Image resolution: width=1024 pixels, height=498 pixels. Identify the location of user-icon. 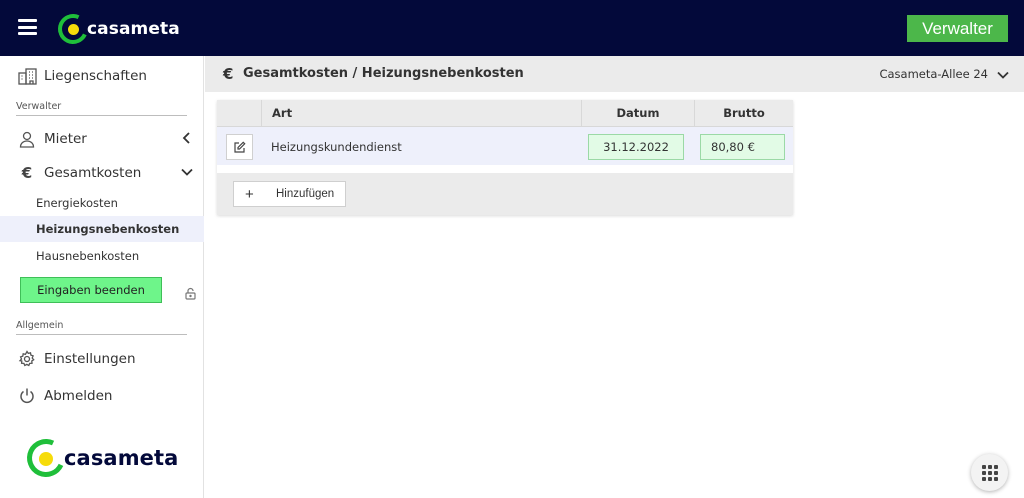
(27, 139).